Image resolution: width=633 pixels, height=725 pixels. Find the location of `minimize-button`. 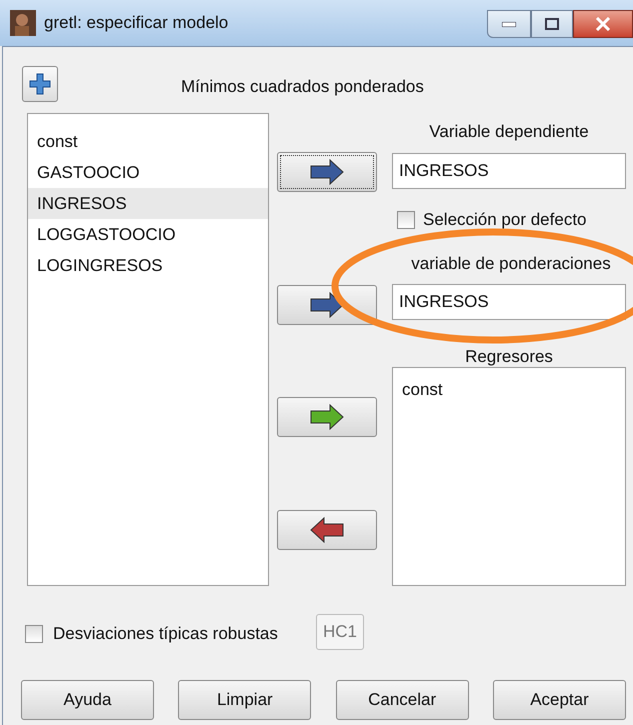

minimize-button is located at coordinates (509, 24).